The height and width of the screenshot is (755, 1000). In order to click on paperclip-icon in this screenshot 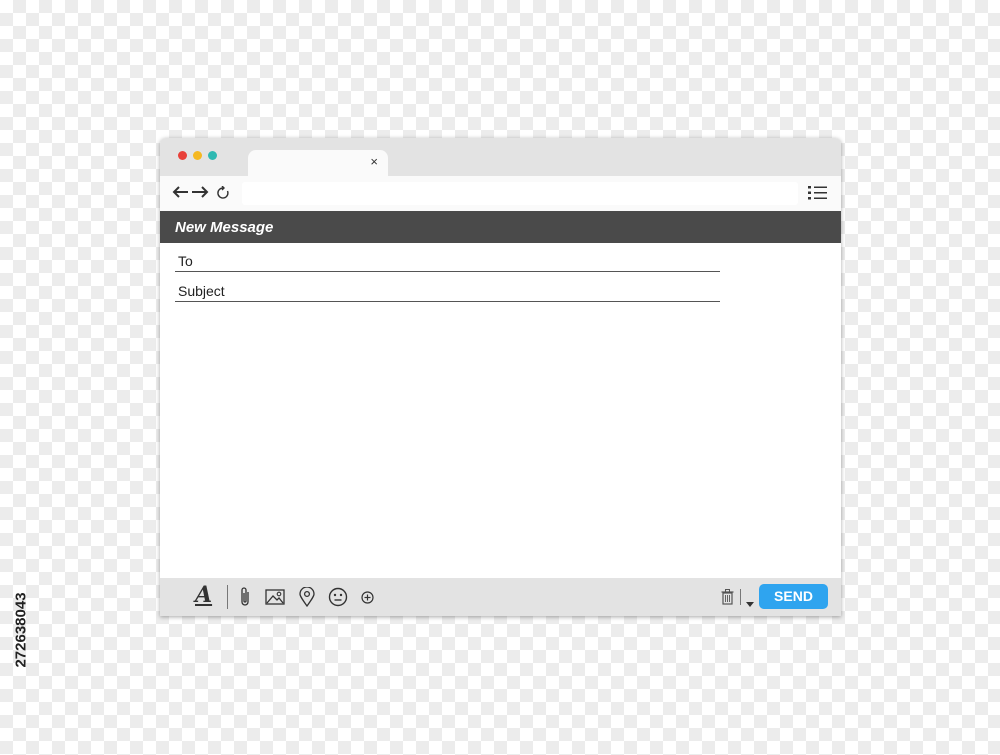, I will do `click(245, 599)`.